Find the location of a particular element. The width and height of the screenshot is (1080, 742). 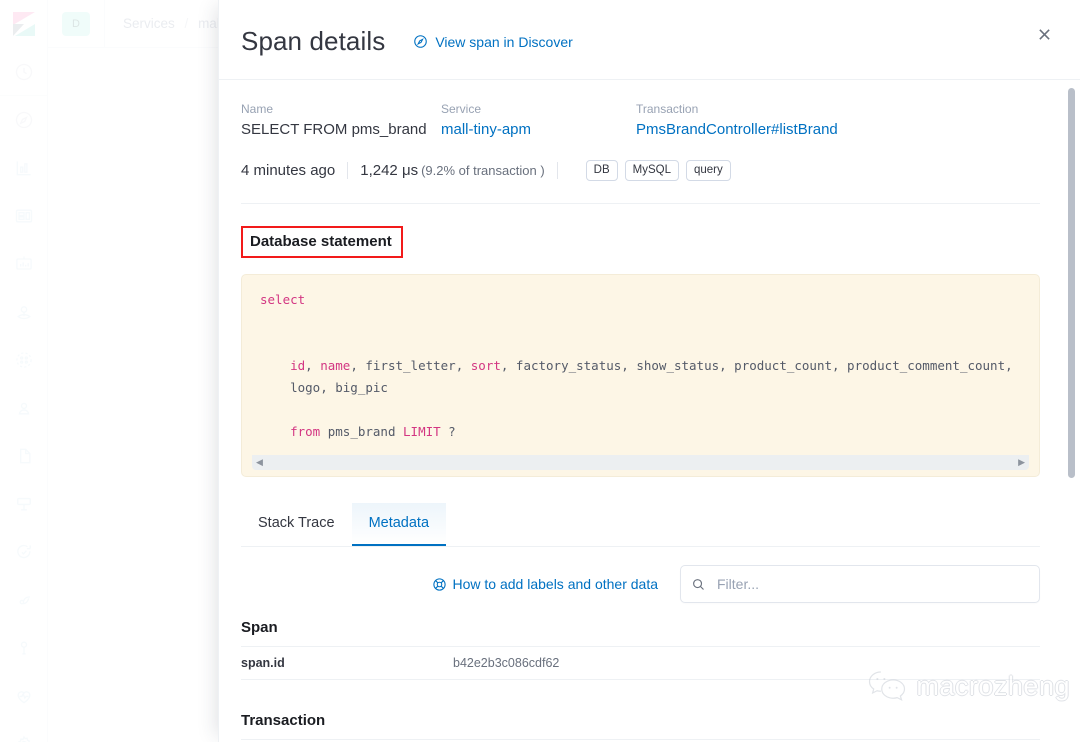

sidebar-item-siem is located at coordinates (23, 600).